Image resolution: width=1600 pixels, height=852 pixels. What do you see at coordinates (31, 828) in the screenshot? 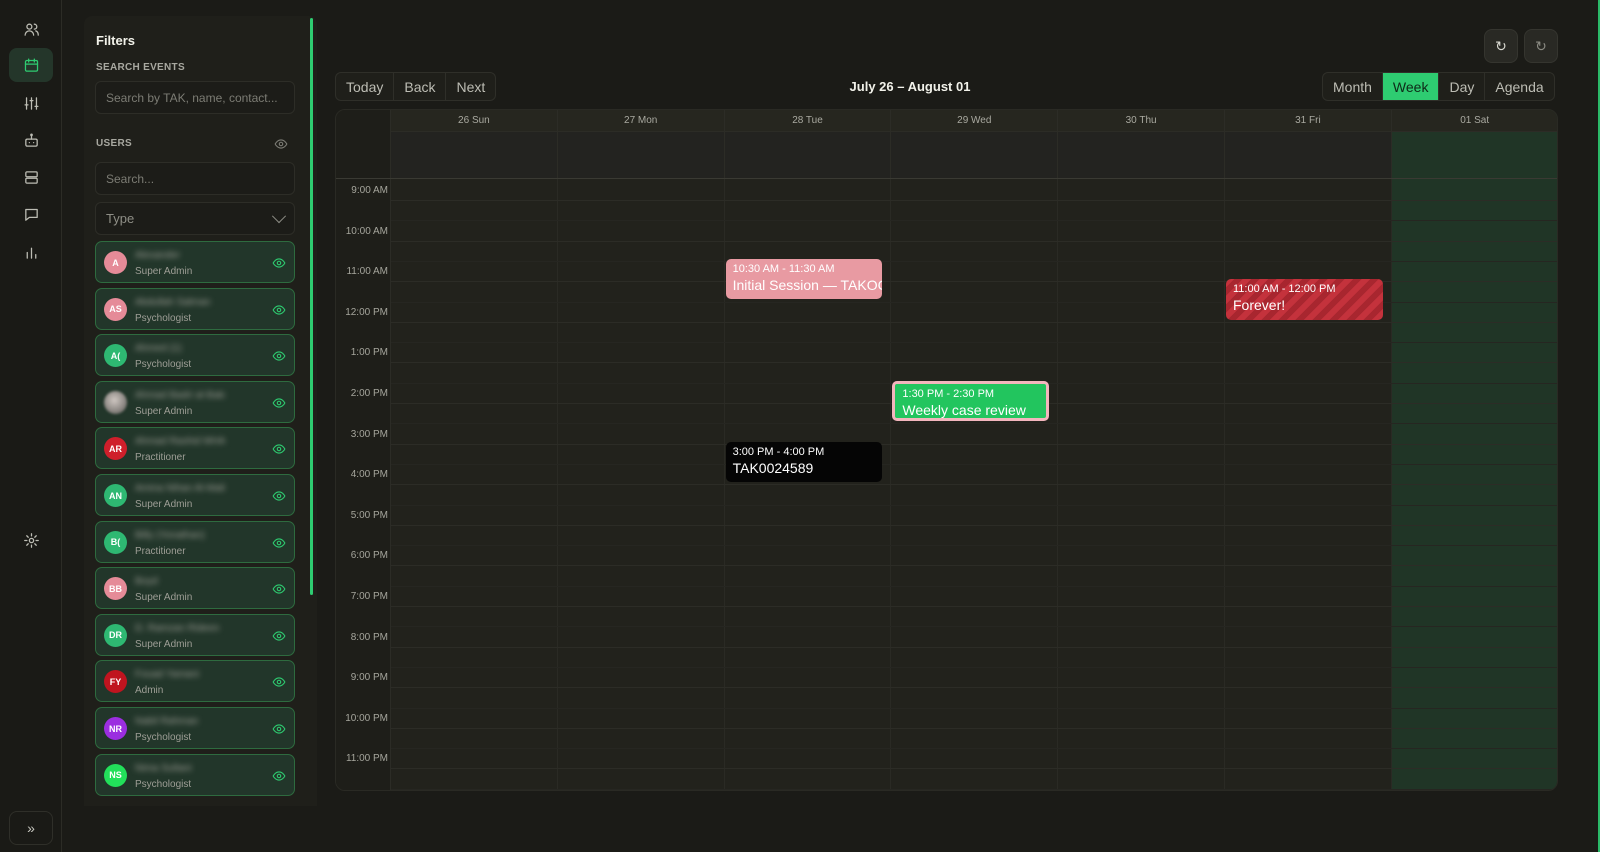
I see `expand-sidebar-button: »` at bounding box center [31, 828].